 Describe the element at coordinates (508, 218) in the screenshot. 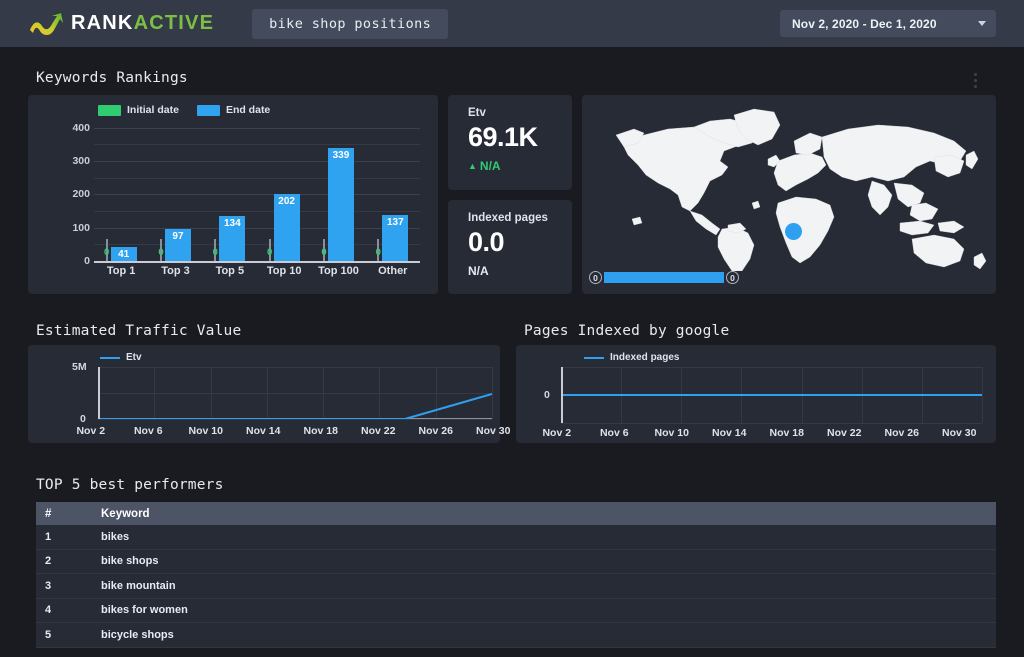

I see `kpi-label-indexed-pages: Indexed pages` at that location.